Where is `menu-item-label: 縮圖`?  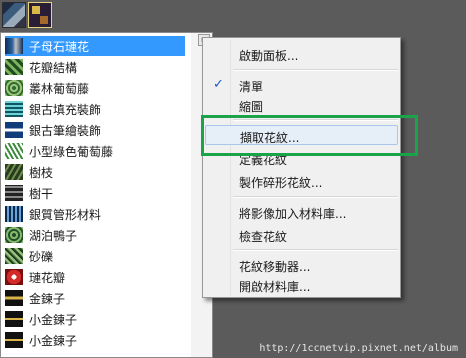 menu-item-label: 縮圖 is located at coordinates (251, 107).